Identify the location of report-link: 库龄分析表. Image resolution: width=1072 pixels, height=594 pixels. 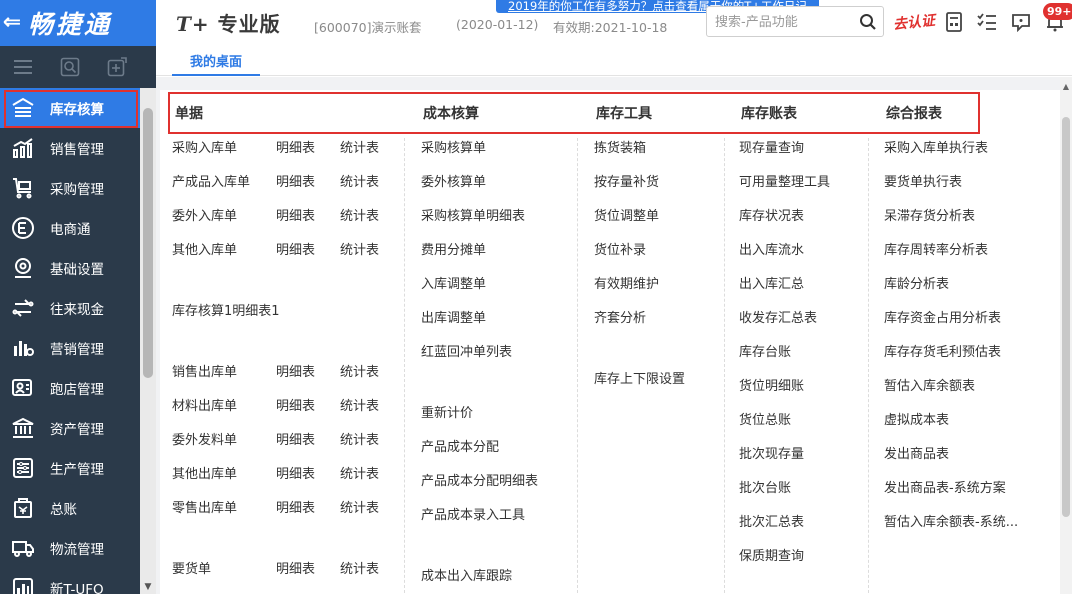
(916, 282).